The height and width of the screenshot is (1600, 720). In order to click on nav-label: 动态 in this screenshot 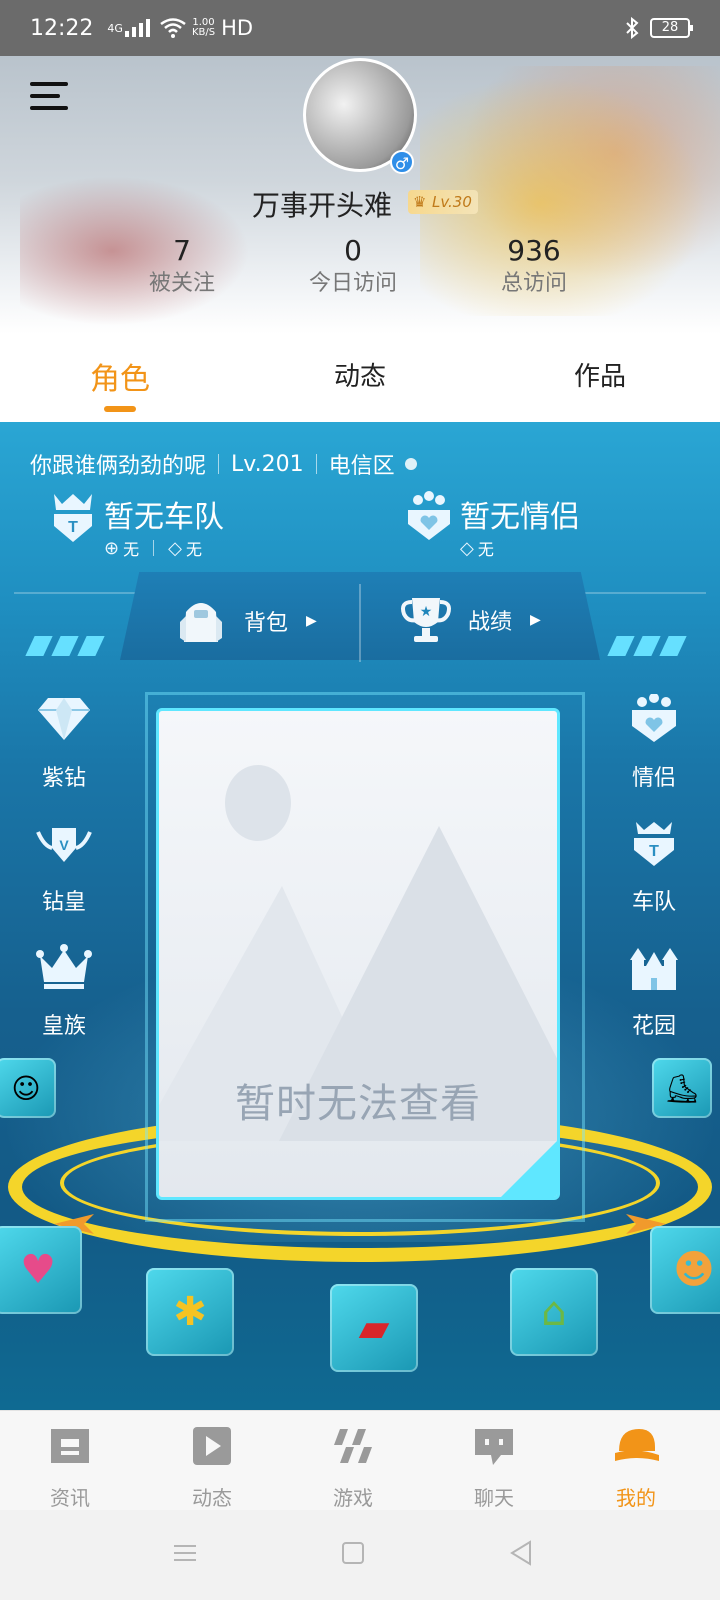, I will do `click(212, 1498)`.